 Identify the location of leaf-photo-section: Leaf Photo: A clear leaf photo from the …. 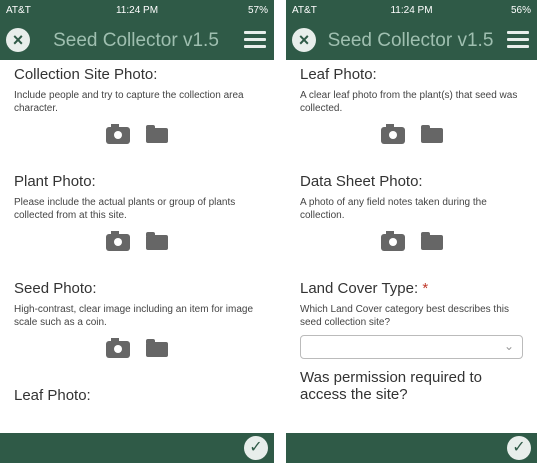
(411, 111).